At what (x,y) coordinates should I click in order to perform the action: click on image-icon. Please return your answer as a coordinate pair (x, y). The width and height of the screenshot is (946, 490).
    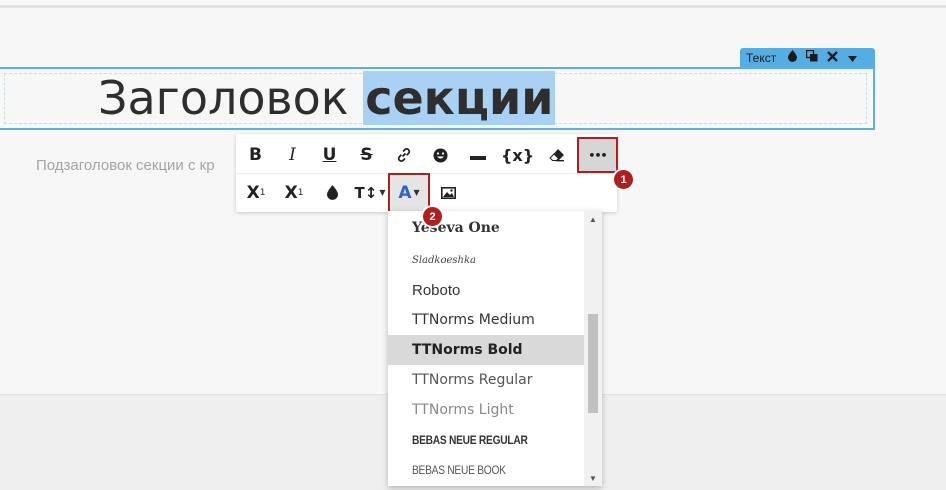
    Looking at the image, I should click on (448, 192).